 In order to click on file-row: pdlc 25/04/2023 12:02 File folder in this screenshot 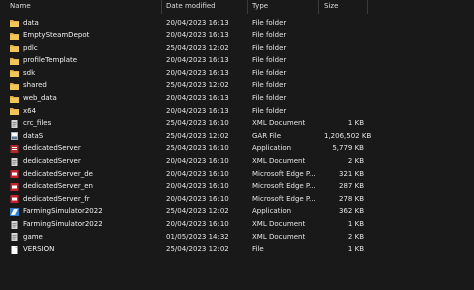, I will do `click(237, 48)`.